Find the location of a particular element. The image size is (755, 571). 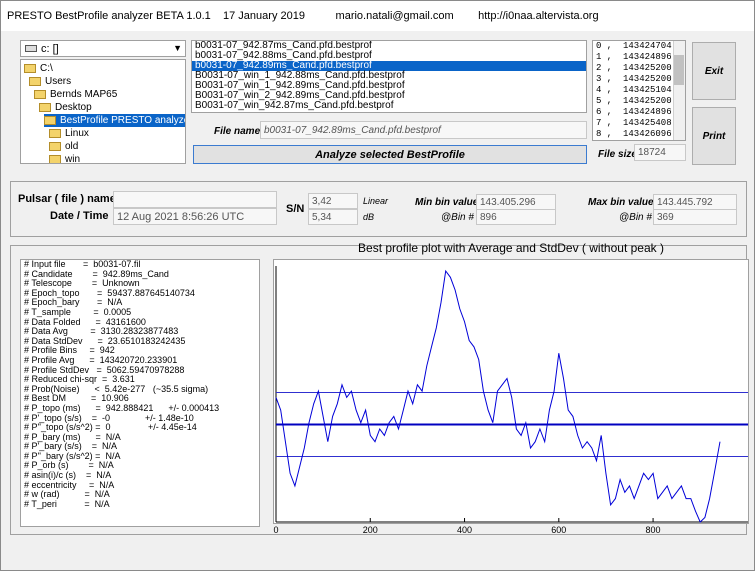

max-bin-value-field: 143.445.792 is located at coordinates (695, 202).